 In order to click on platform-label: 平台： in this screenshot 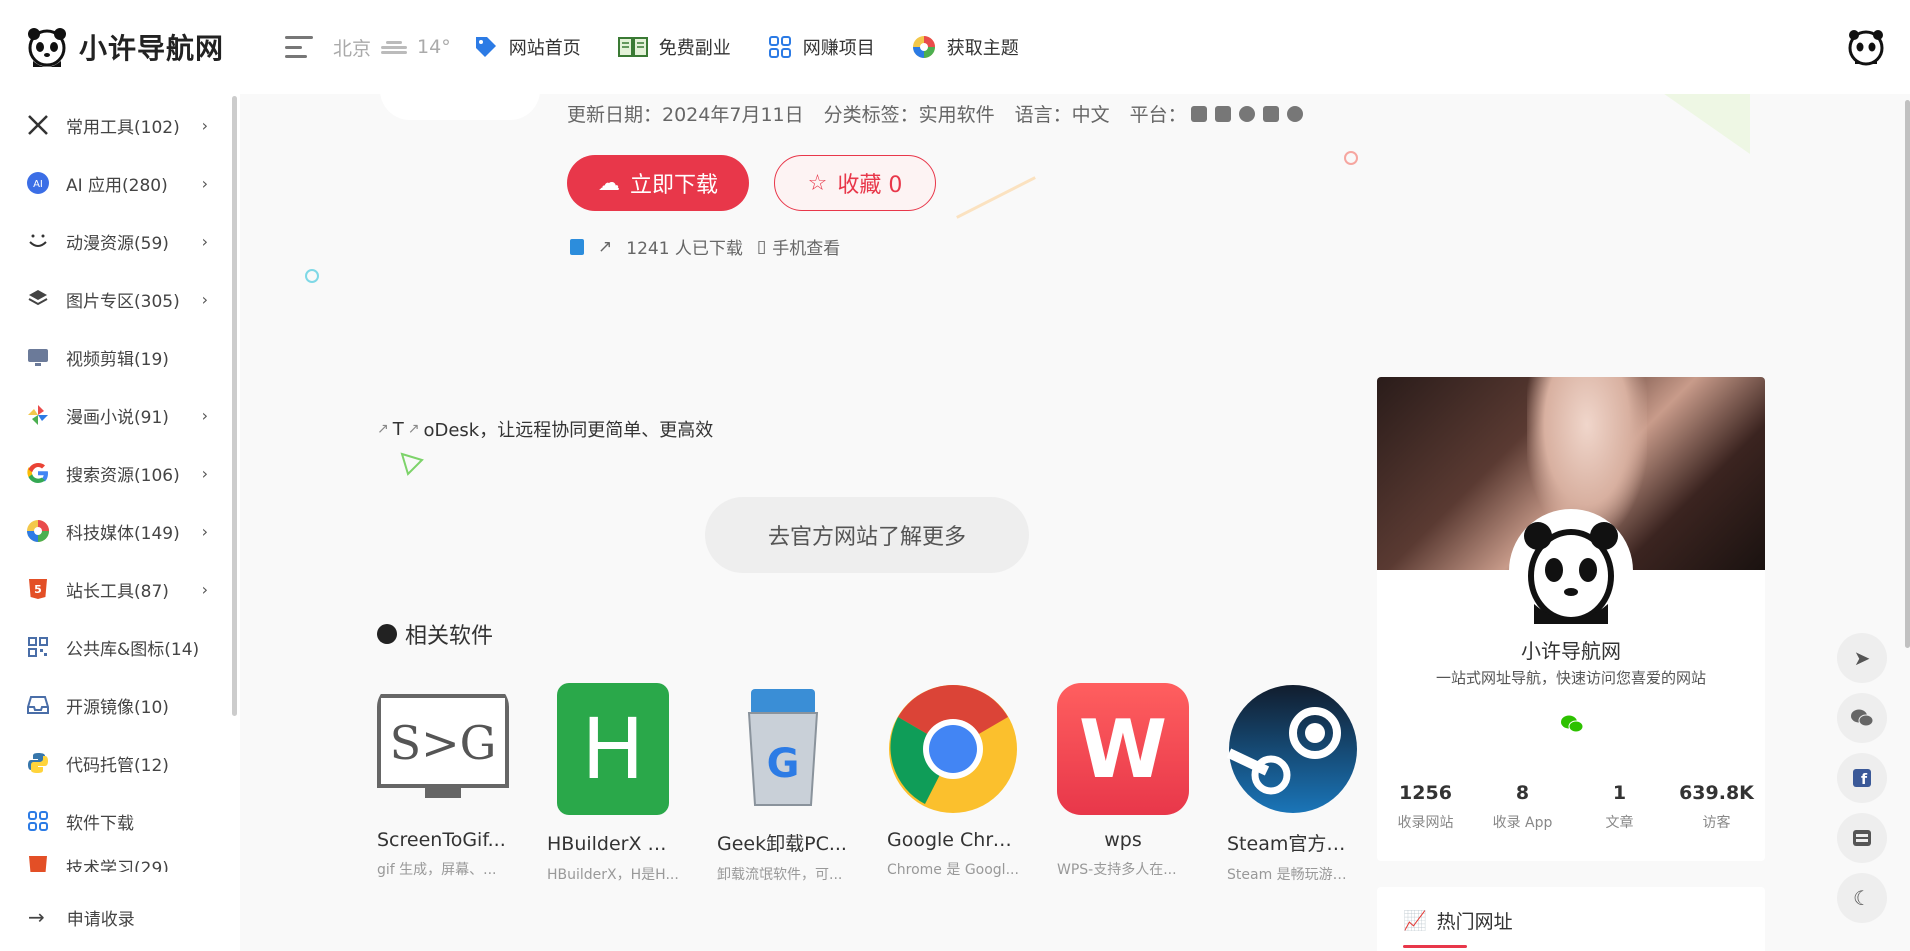, I will do `click(1158, 115)`.